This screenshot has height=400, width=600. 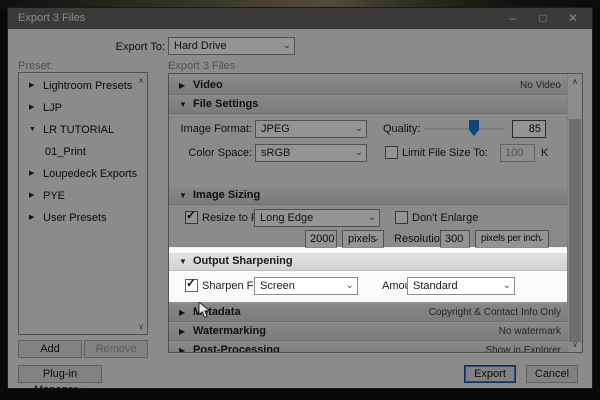 I want to click on limit-file-size-checkbox, so click(x=391, y=152).